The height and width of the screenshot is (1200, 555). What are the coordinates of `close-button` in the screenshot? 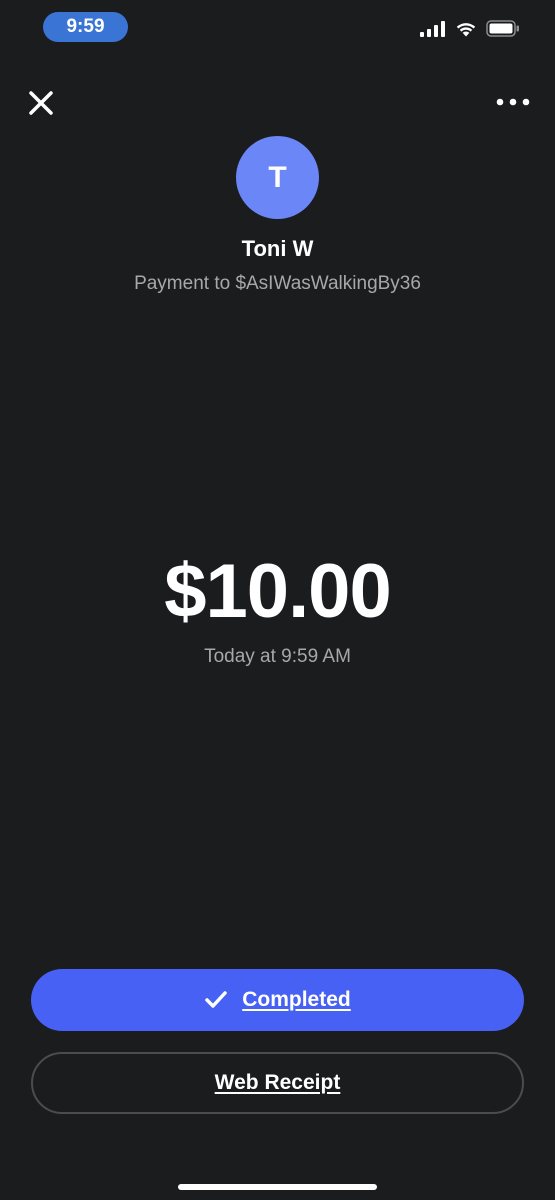 It's located at (41, 103).